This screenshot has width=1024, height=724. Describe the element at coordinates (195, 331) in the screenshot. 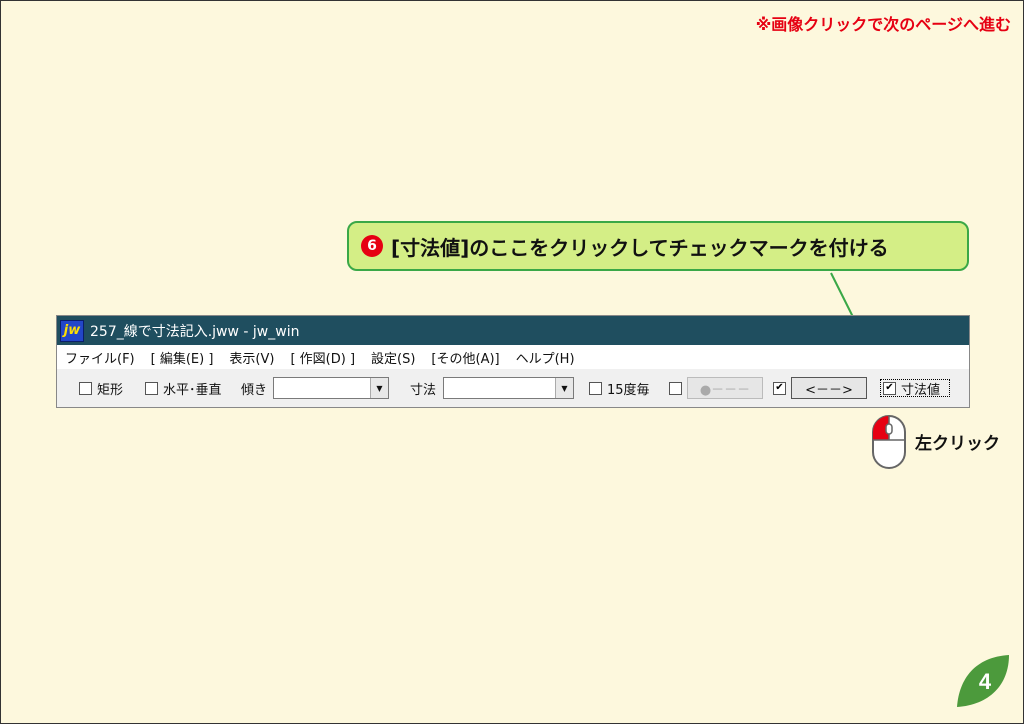

I see `window-title: 257_線で寸法記入.jww - jw_win` at that location.